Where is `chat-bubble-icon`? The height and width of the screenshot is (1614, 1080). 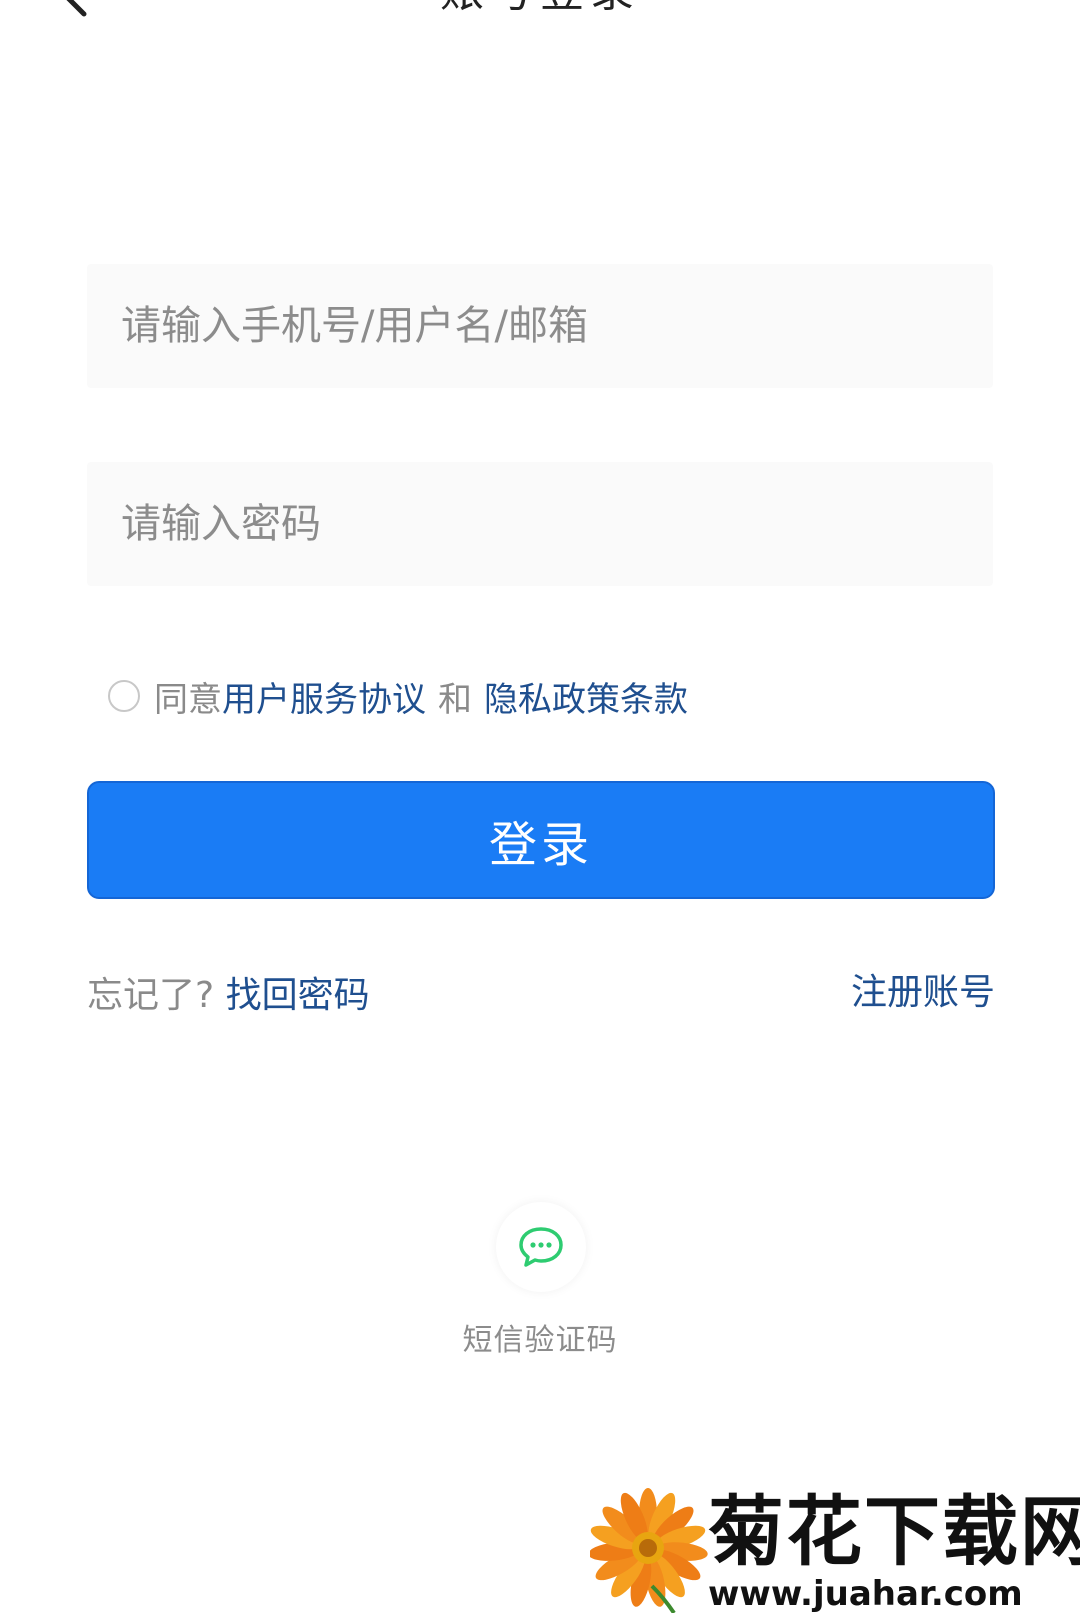
chat-bubble-icon is located at coordinates (541, 1247).